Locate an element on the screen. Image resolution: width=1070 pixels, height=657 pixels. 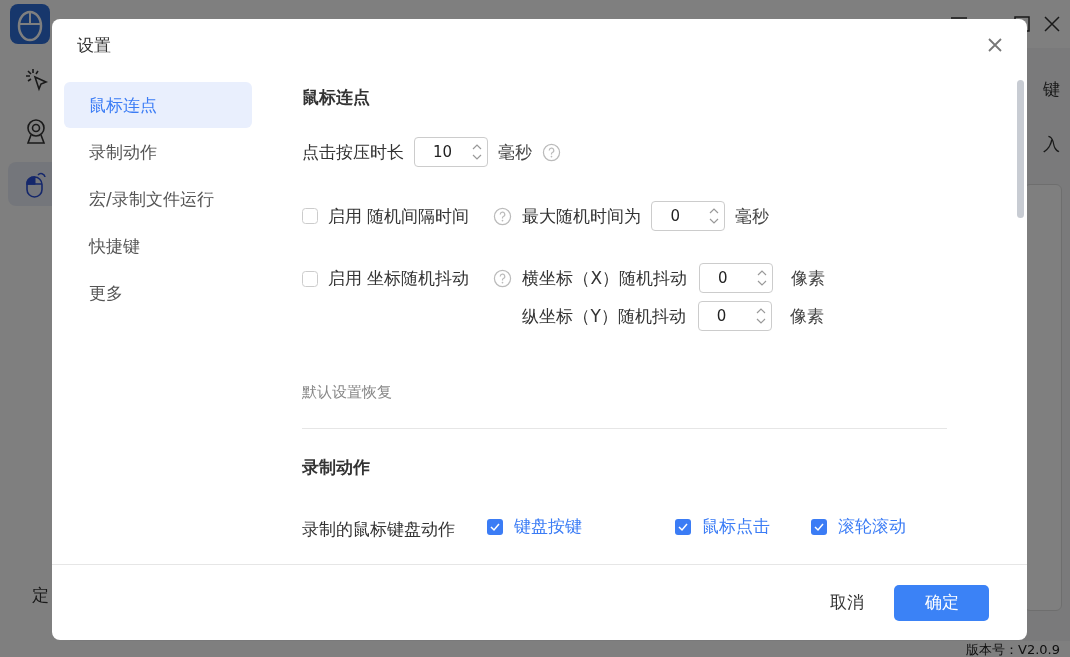
section-title: 鼠标连点 is located at coordinates (336, 97).